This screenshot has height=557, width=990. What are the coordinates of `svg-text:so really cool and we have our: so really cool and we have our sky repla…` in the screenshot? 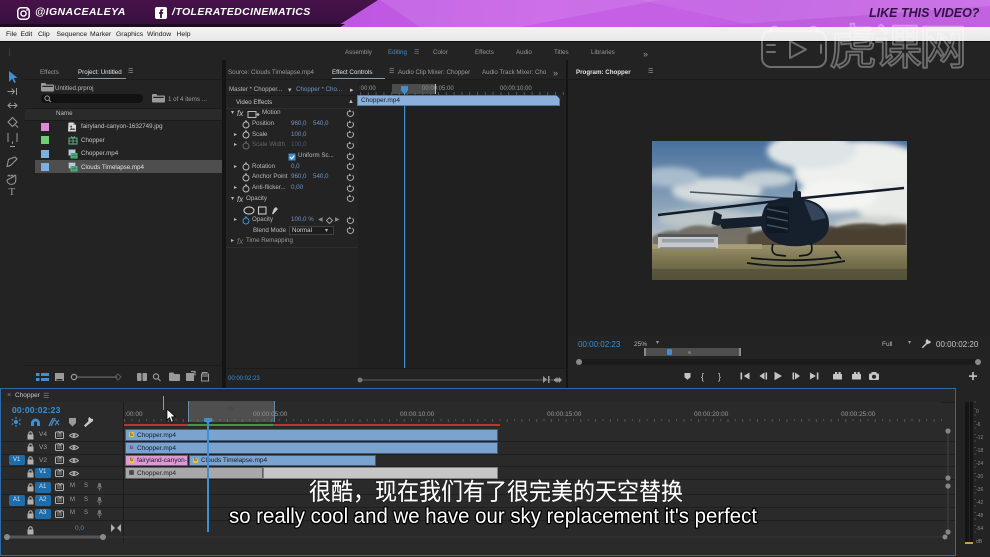 It's located at (493, 516).